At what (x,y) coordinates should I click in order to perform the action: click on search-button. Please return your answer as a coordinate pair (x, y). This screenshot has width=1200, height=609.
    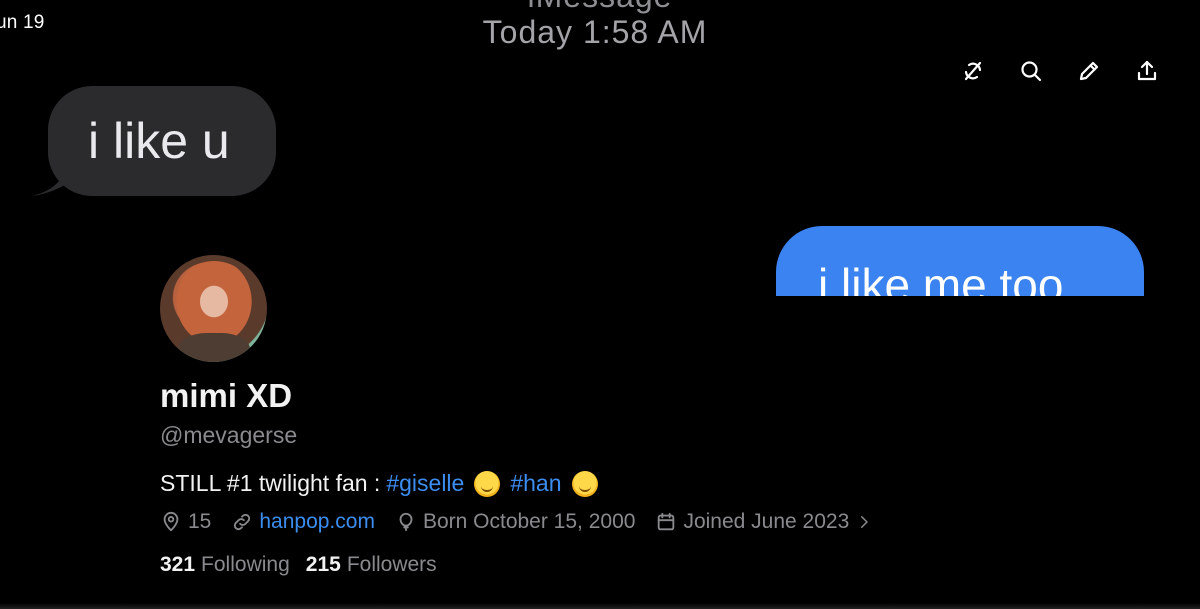
    Looking at the image, I should click on (1031, 71).